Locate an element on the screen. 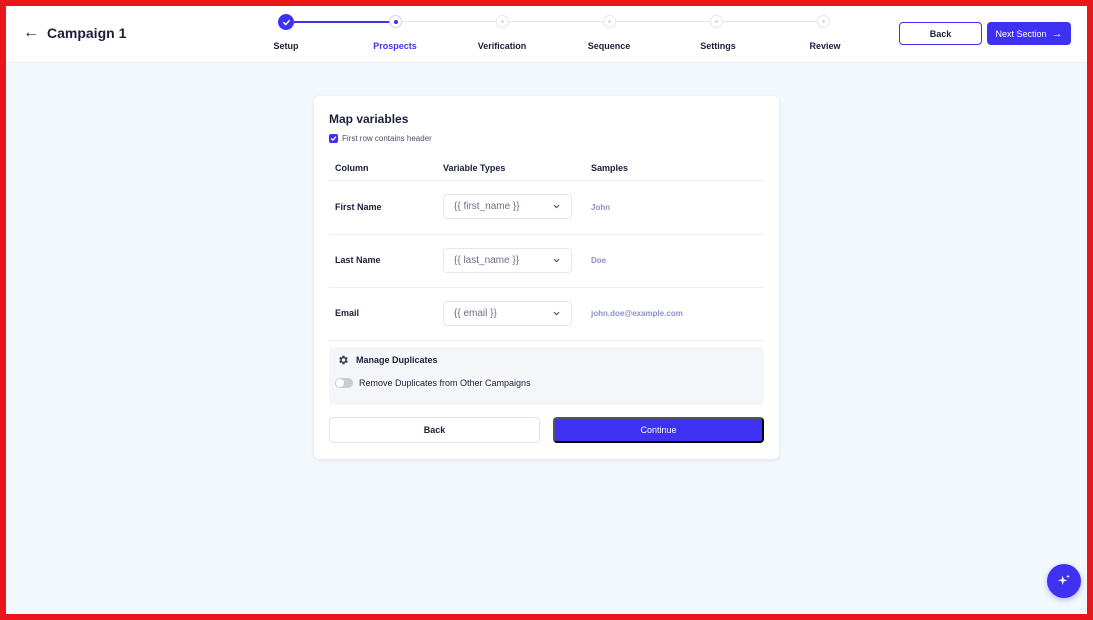 The height and width of the screenshot is (620, 1093). row-sample: Doe is located at coordinates (599, 260).